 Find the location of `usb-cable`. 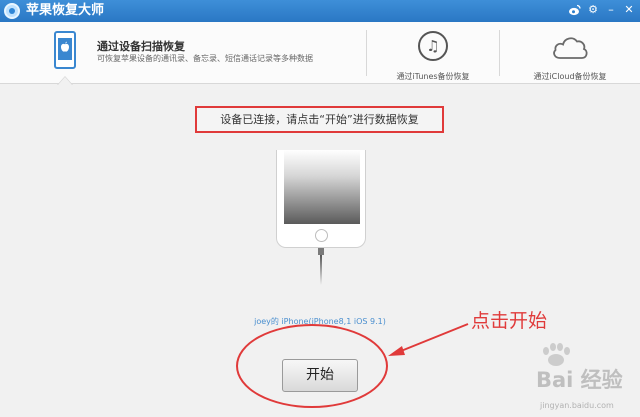

usb-cable is located at coordinates (321, 270).